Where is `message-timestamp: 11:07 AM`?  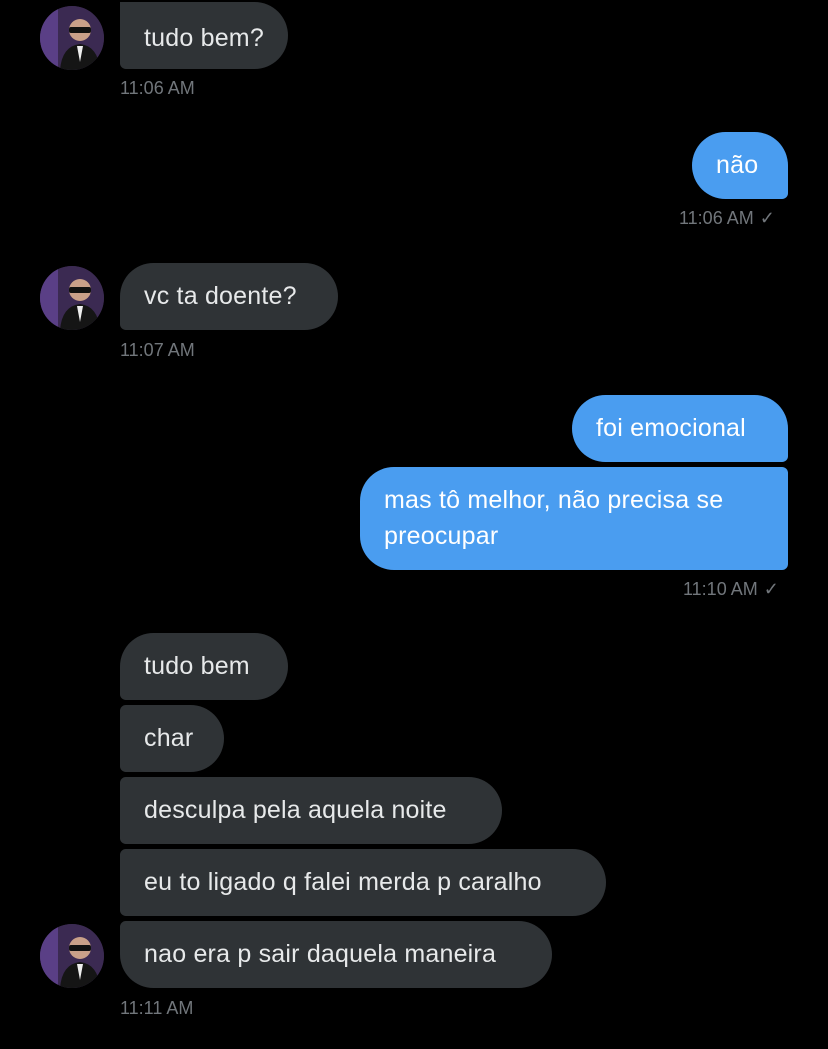 message-timestamp: 11:07 AM is located at coordinates (157, 350).